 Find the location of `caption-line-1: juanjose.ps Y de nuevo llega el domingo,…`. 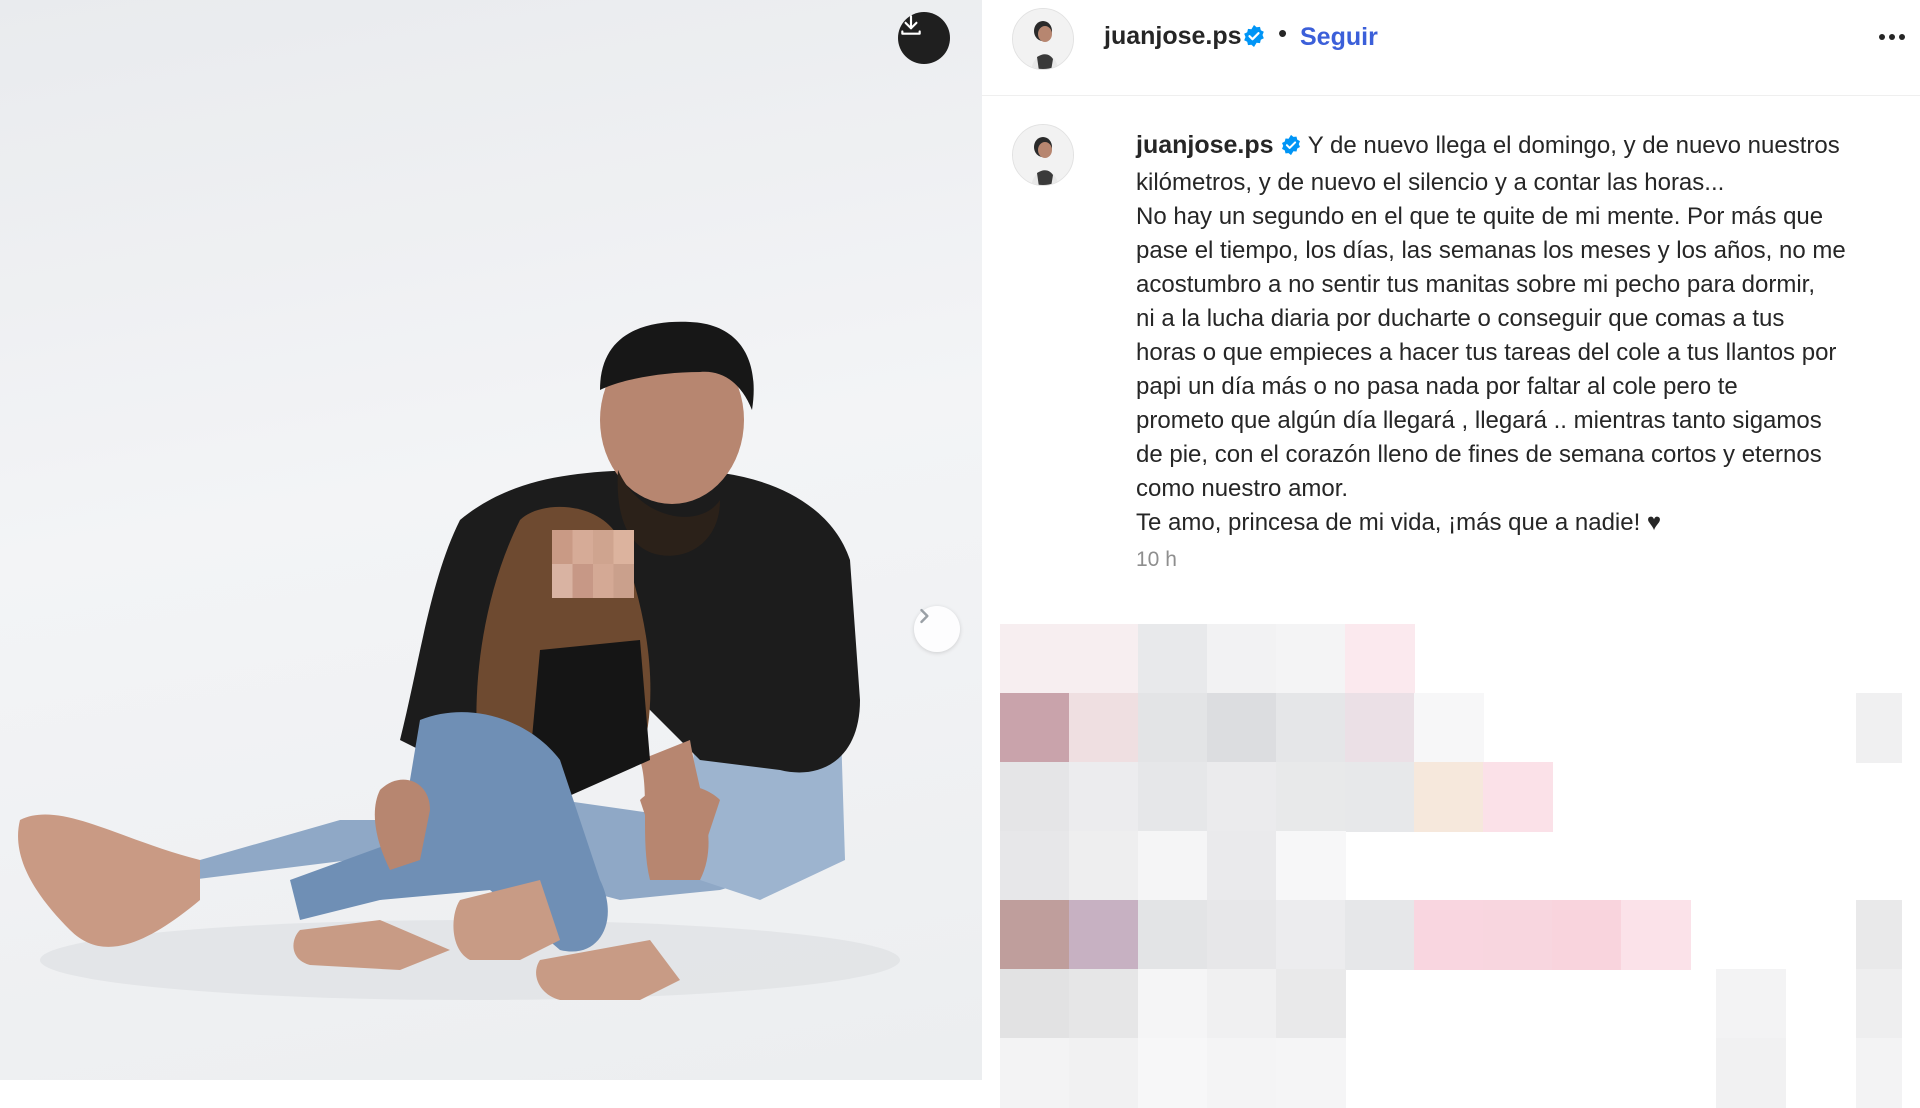

caption-line-1: juanjose.ps Y de nuevo llega el domingo,… is located at coordinates (1521, 147).